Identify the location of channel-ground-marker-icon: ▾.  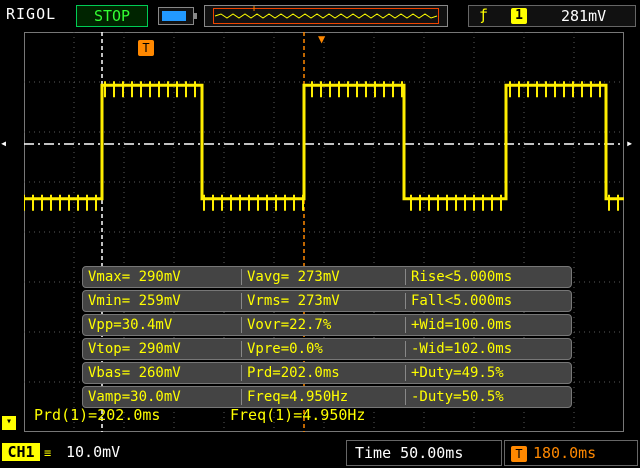
(9, 423).